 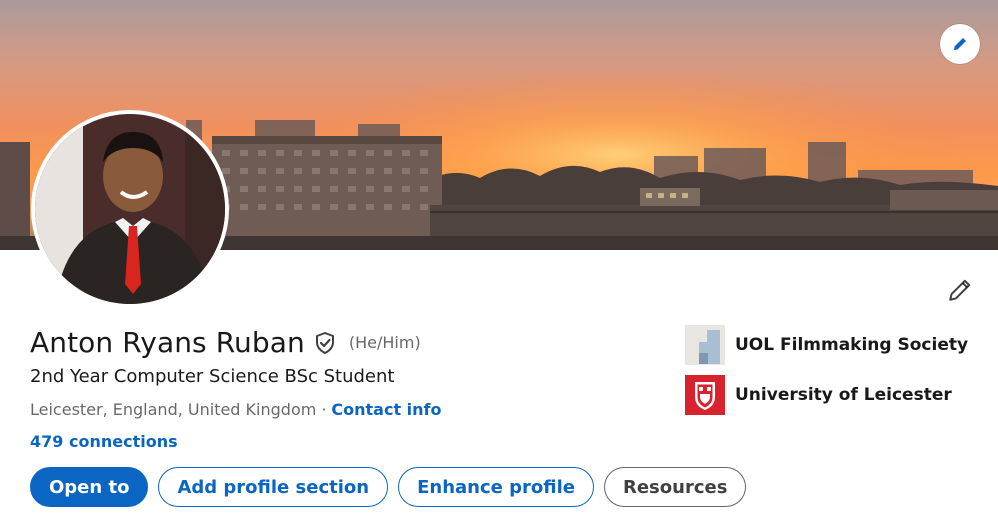 I want to click on edit-banner-button, so click(x=960, y=44).